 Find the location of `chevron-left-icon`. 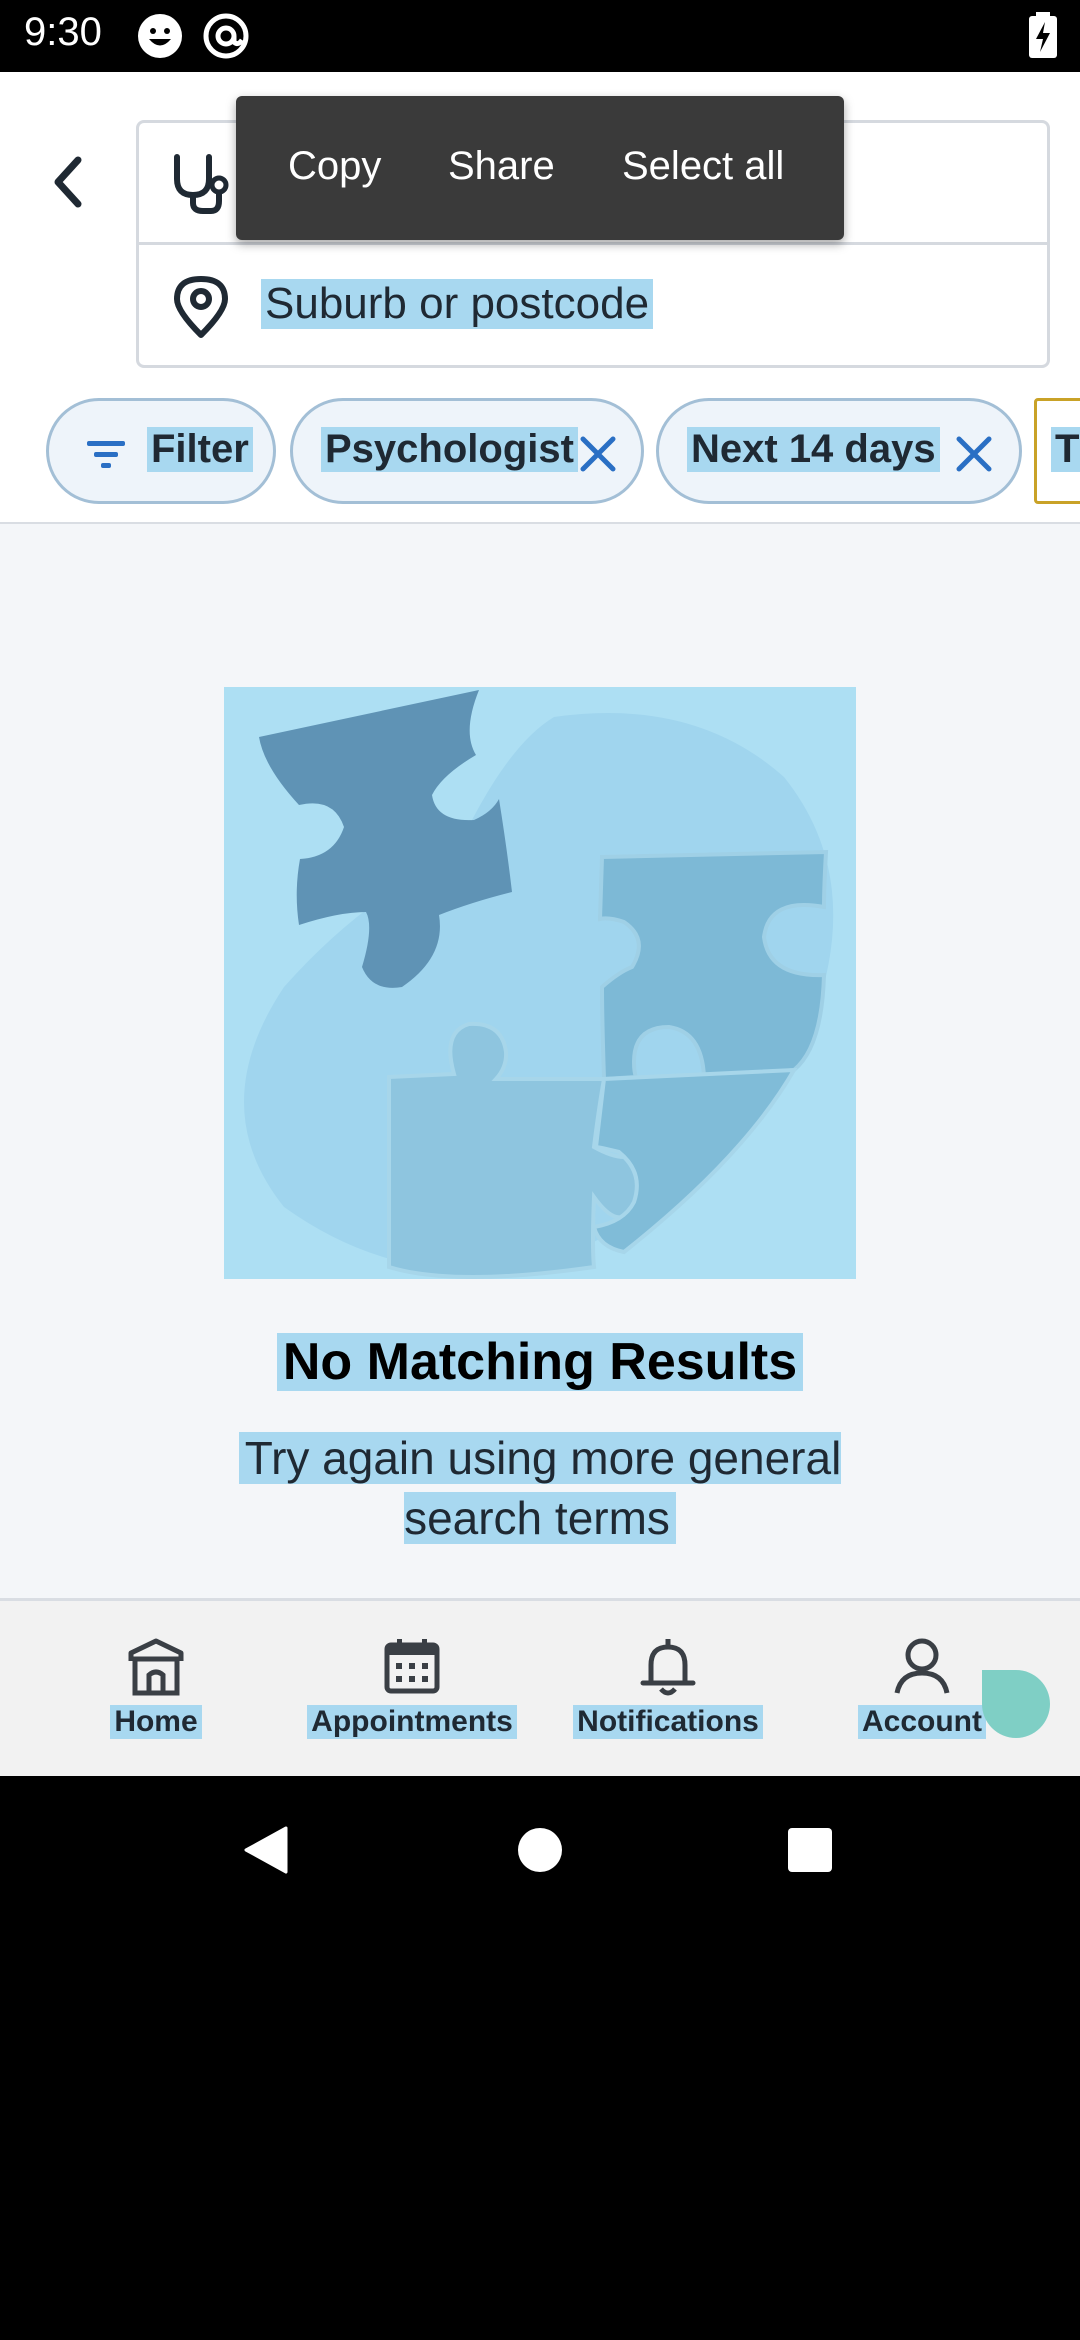

chevron-left-icon is located at coordinates (68, 182).